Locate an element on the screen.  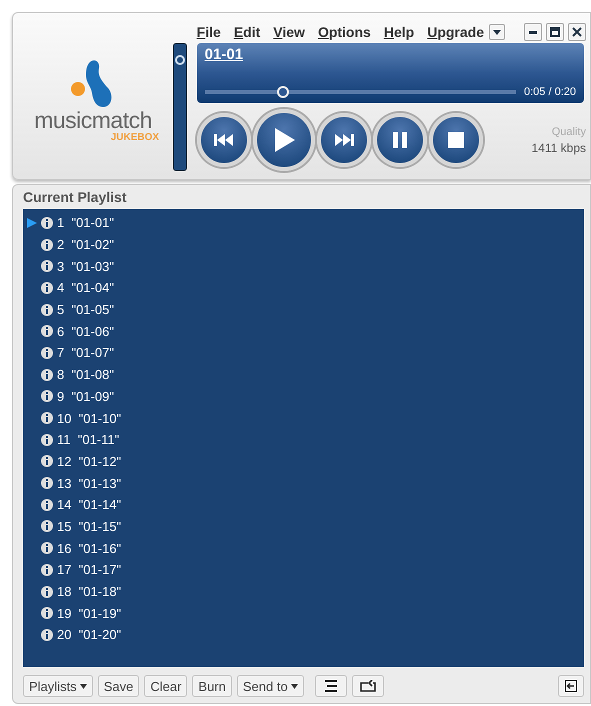
next-icon is located at coordinates (344, 140).